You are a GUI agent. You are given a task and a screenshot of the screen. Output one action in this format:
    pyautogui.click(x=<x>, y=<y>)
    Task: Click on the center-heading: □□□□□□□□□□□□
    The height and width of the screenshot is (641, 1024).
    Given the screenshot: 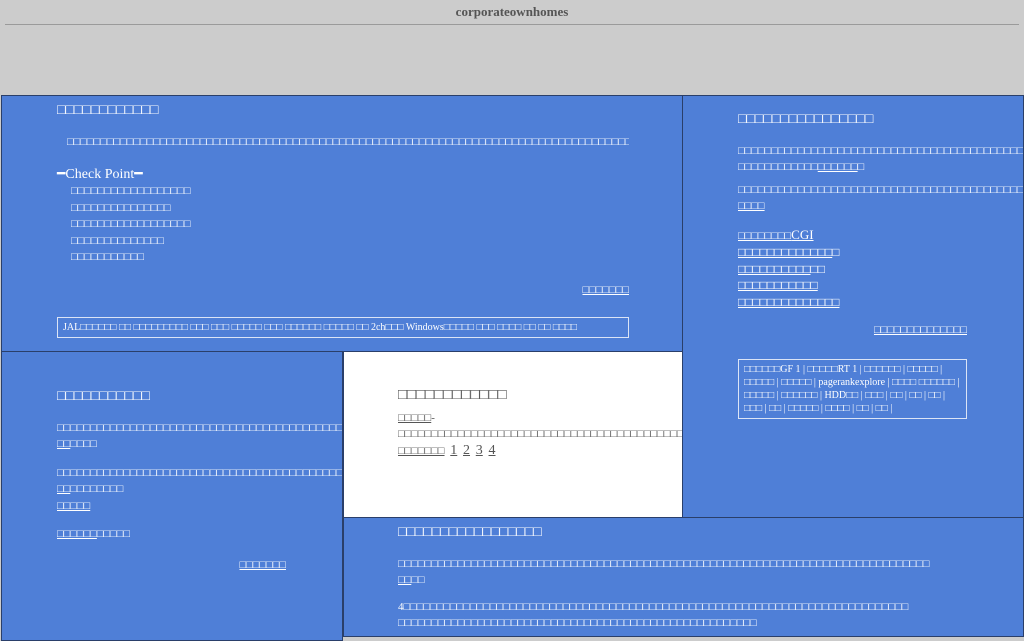 What is the action you would take?
    pyautogui.click(x=452, y=395)
    